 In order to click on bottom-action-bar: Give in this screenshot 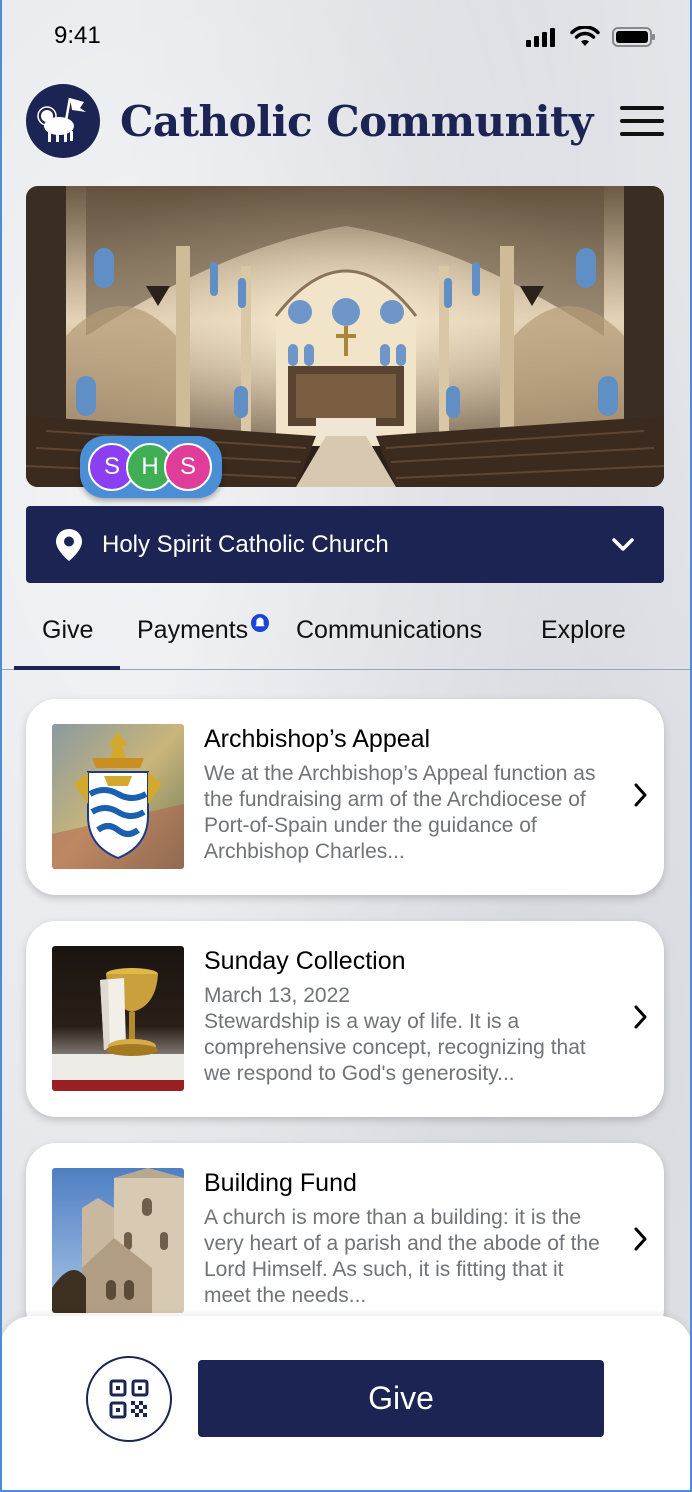, I will do `click(346, 1404)`.